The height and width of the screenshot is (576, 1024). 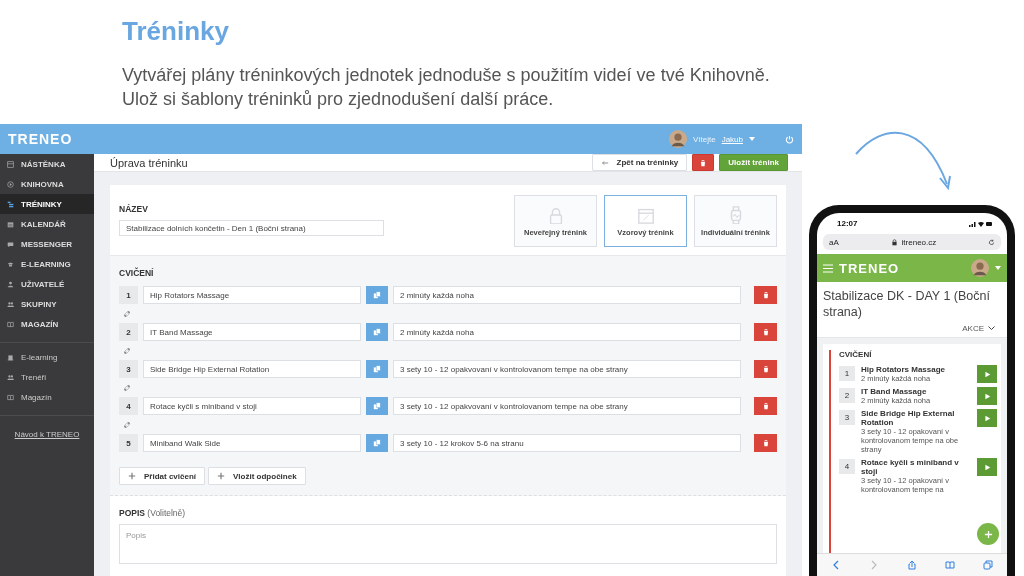 I want to click on sidebar-item: MAGAZÍN, so click(x=47, y=324).